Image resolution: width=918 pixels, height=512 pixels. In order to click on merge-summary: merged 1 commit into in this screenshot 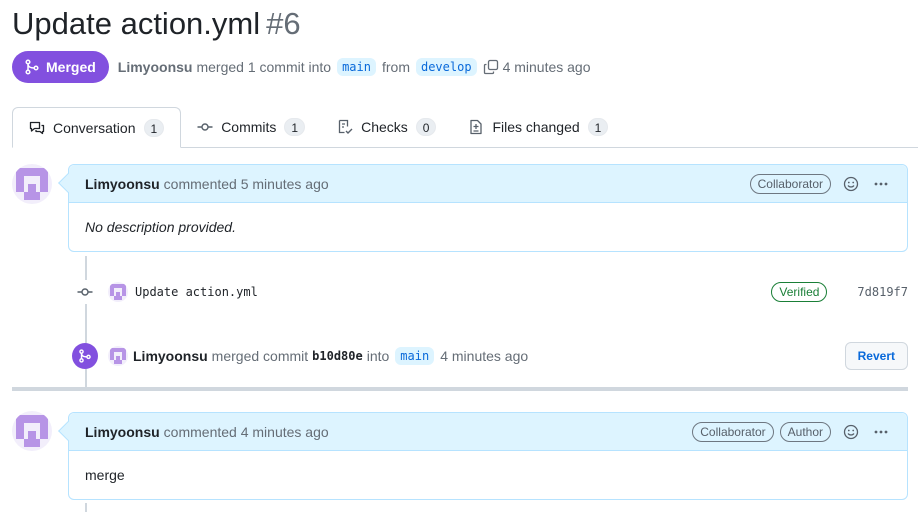, I will do `click(264, 67)`.